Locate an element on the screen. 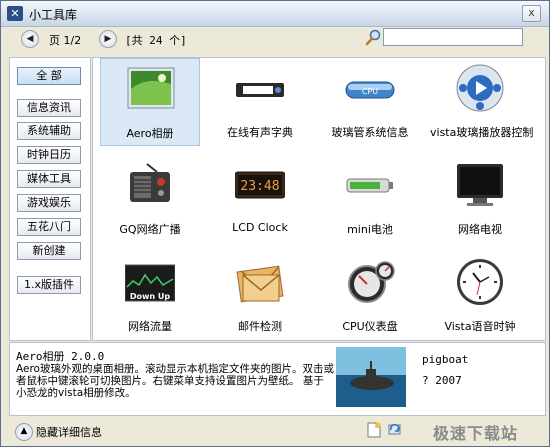 The width and height of the screenshot is (550, 447). gadget-label: 网络流量 is located at coordinates (150, 326).